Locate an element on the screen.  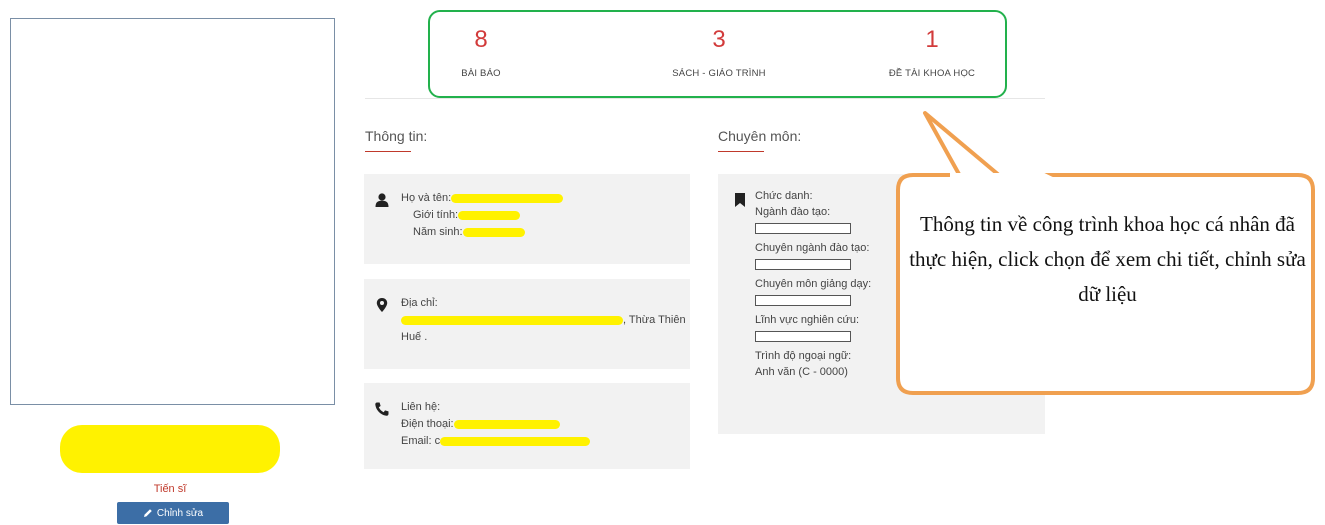
divider is located at coordinates (705, 98).